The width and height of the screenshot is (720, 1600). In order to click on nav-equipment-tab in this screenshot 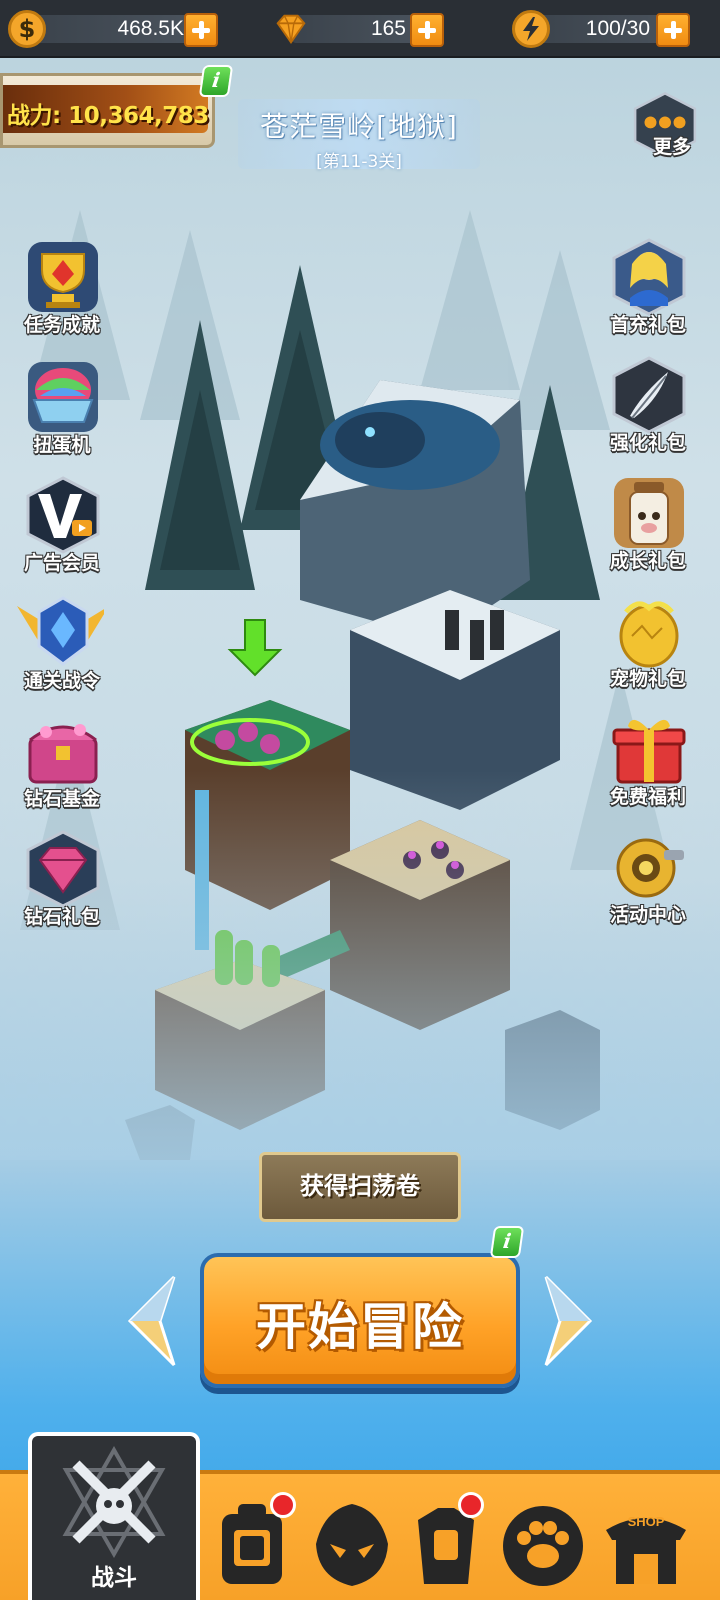, I will do `click(450, 1544)`.